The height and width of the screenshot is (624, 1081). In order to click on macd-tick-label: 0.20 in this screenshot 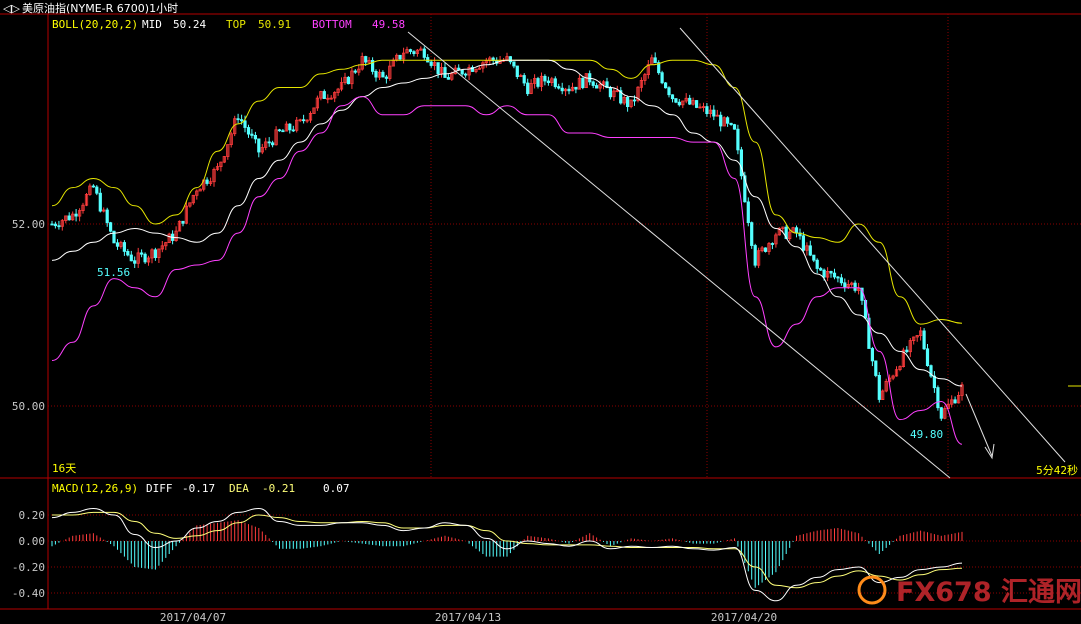, I will do `click(32, 515)`.